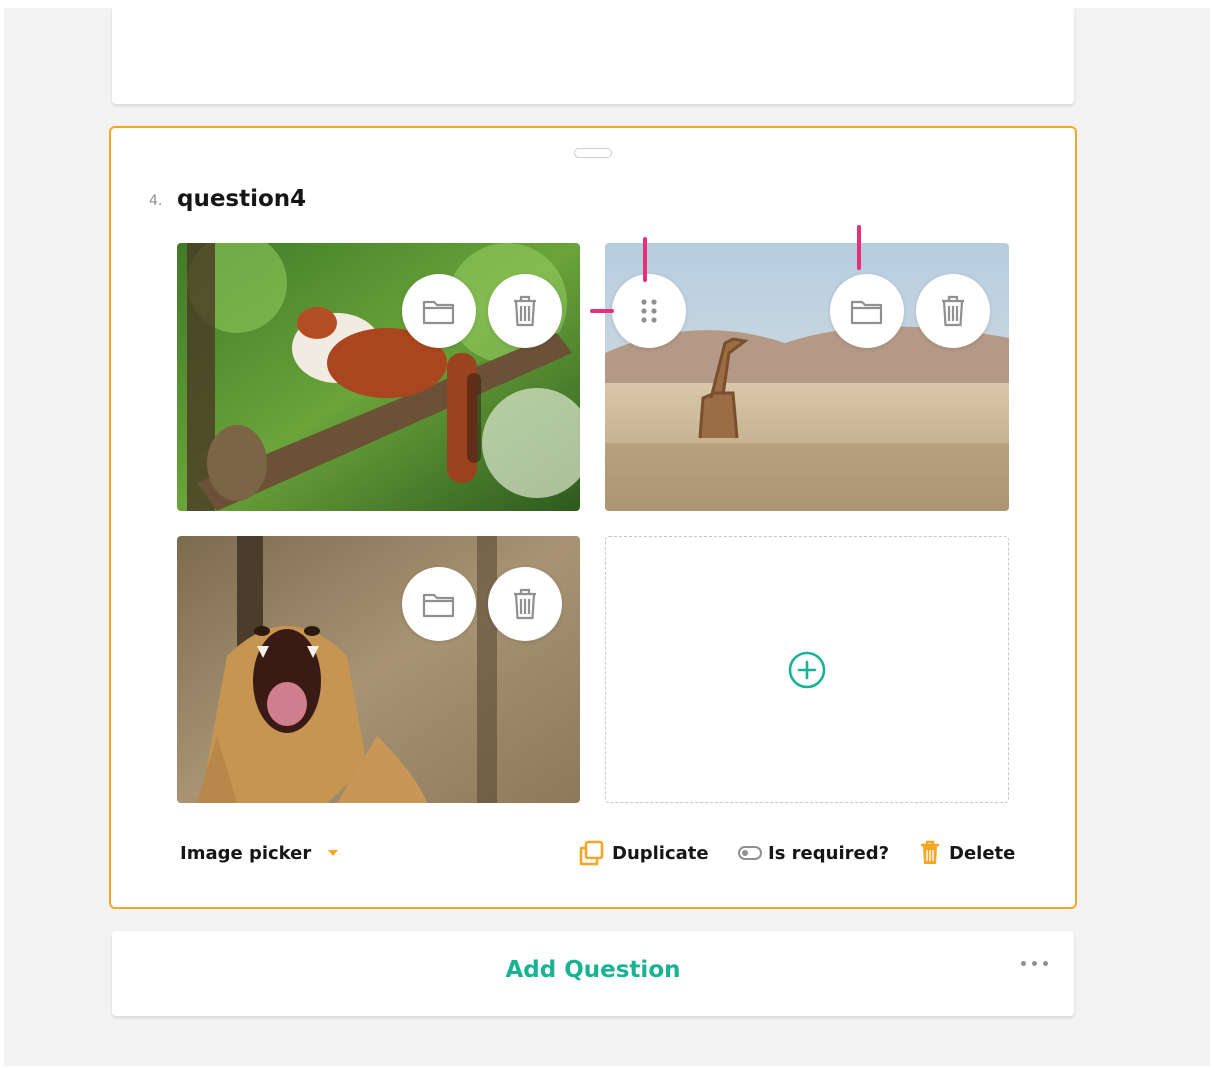 This screenshot has height=1070, width=1214. Describe the element at coordinates (593, 970) in the screenshot. I see `add-question-button: Add Question` at that location.